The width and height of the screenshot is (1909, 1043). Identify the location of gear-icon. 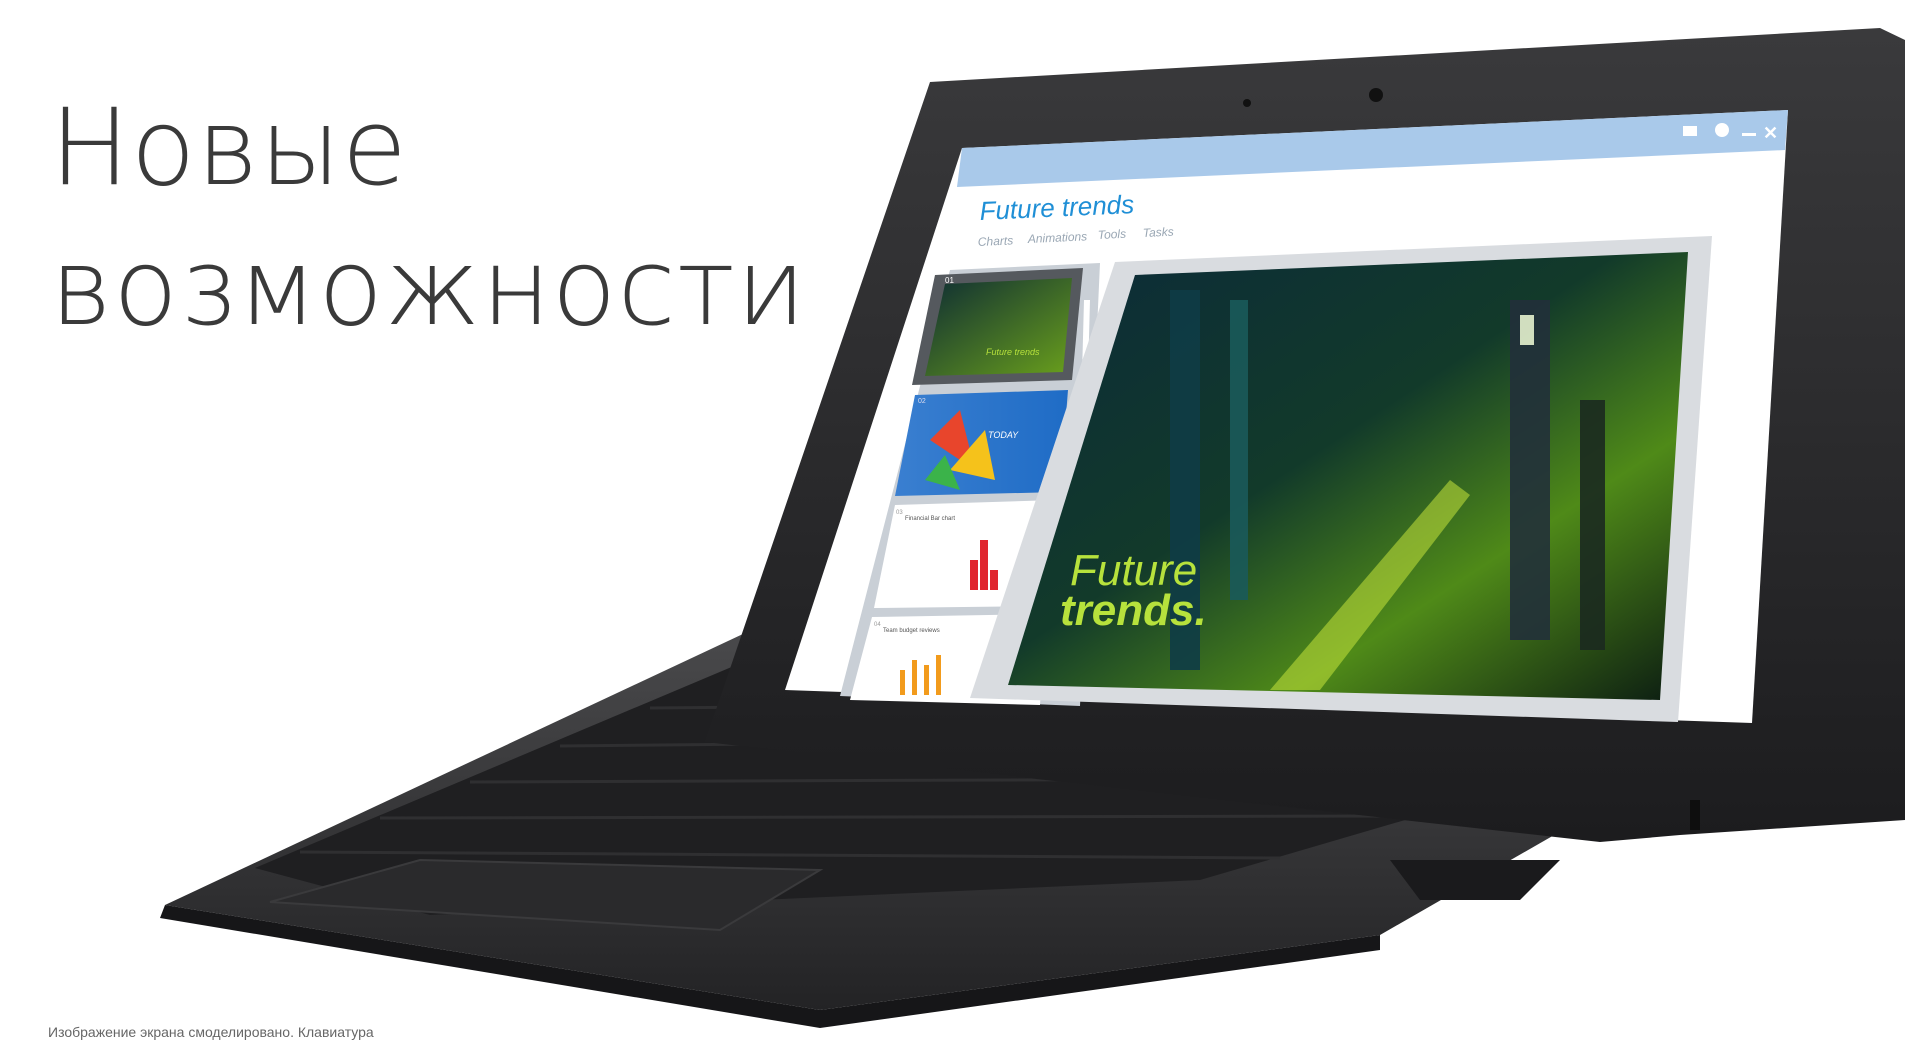
(1722, 130).